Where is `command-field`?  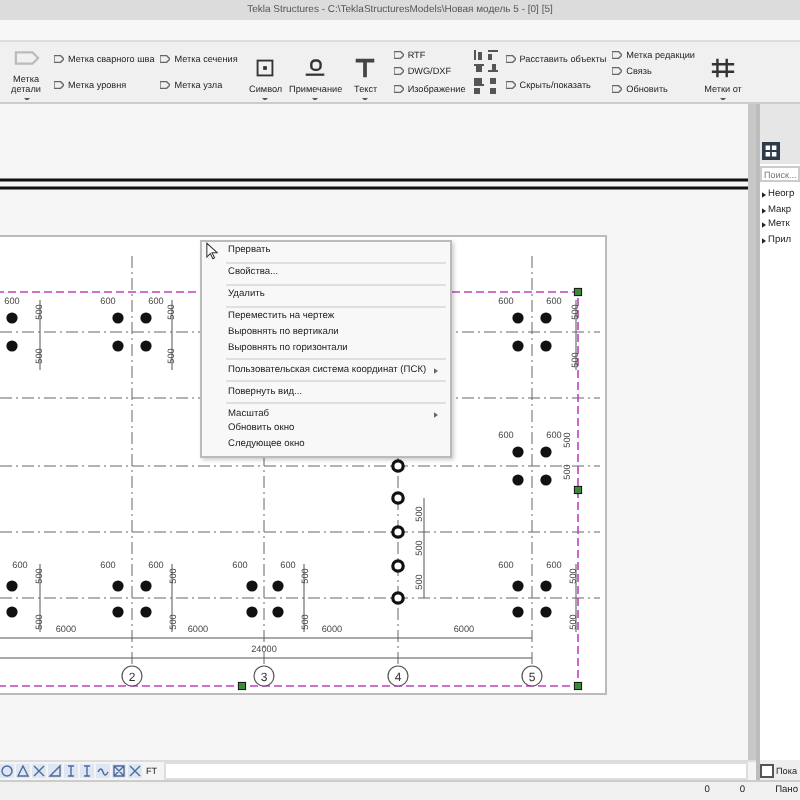 command-field is located at coordinates (455, 771).